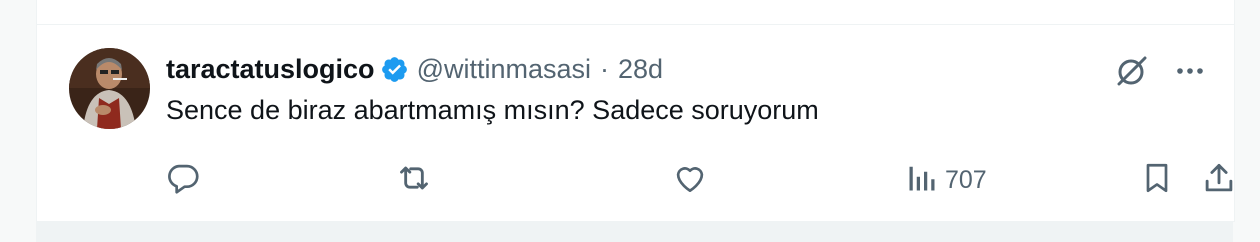 The image size is (1260, 242). I want to click on tweet-header: taractatuslogico @wittinmasasi · 28d, so click(414, 69).